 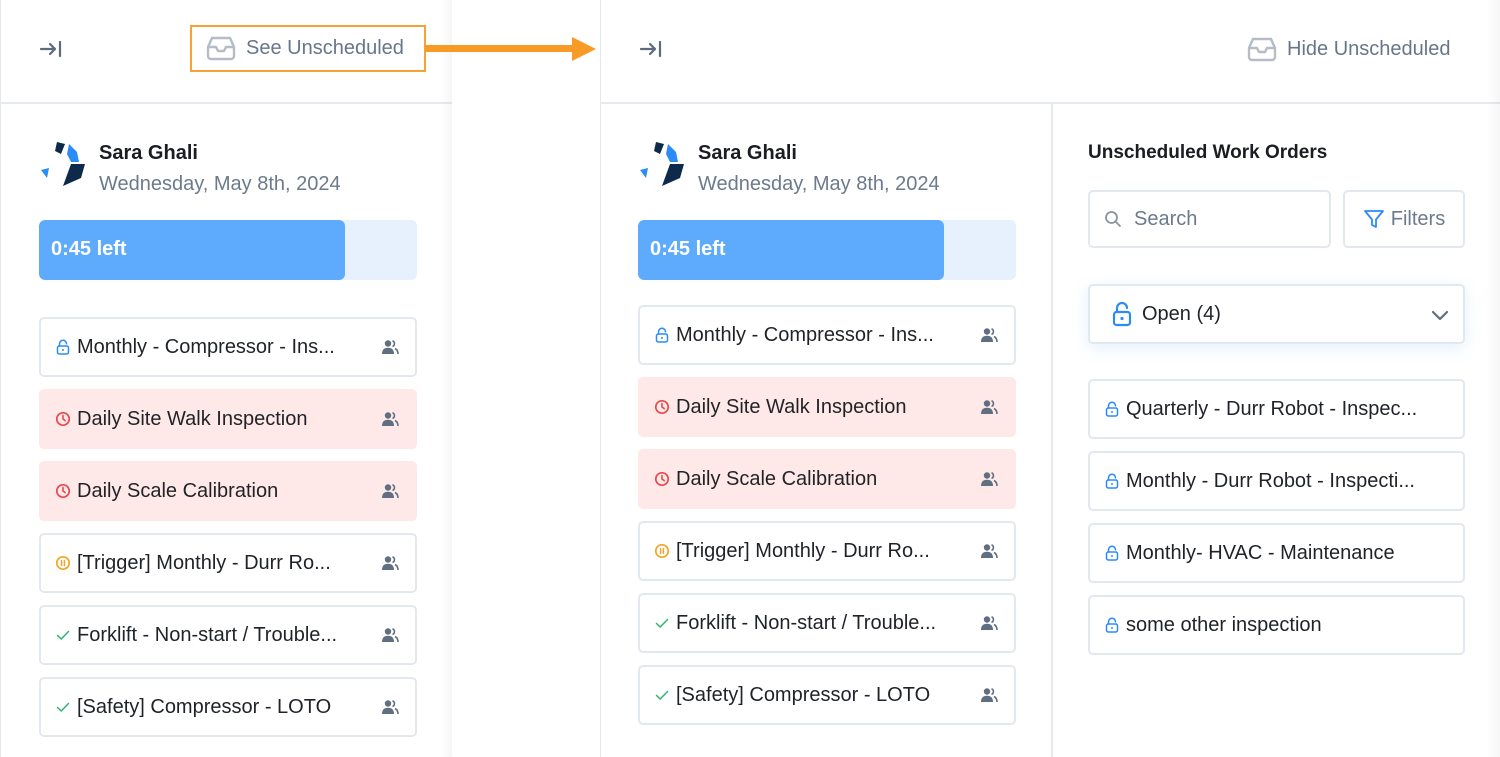 I want to click on status-filter-dropdown: Open (4), so click(x=1276, y=314).